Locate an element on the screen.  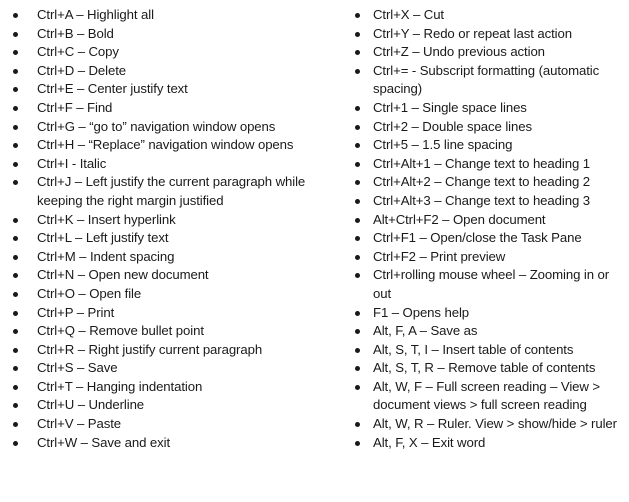
list-item: Alt, S, T, I – Insert table of contents is located at coordinates (487, 350).